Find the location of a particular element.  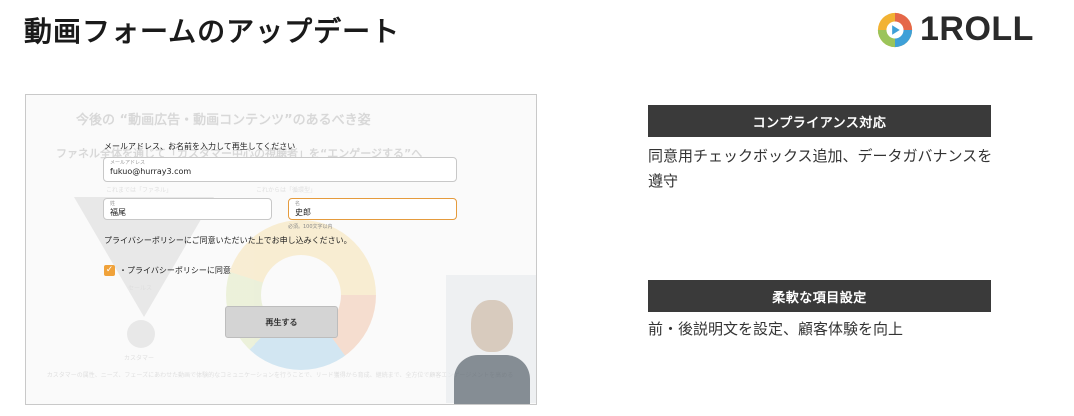

first-name-value: 史郎 is located at coordinates (303, 212).